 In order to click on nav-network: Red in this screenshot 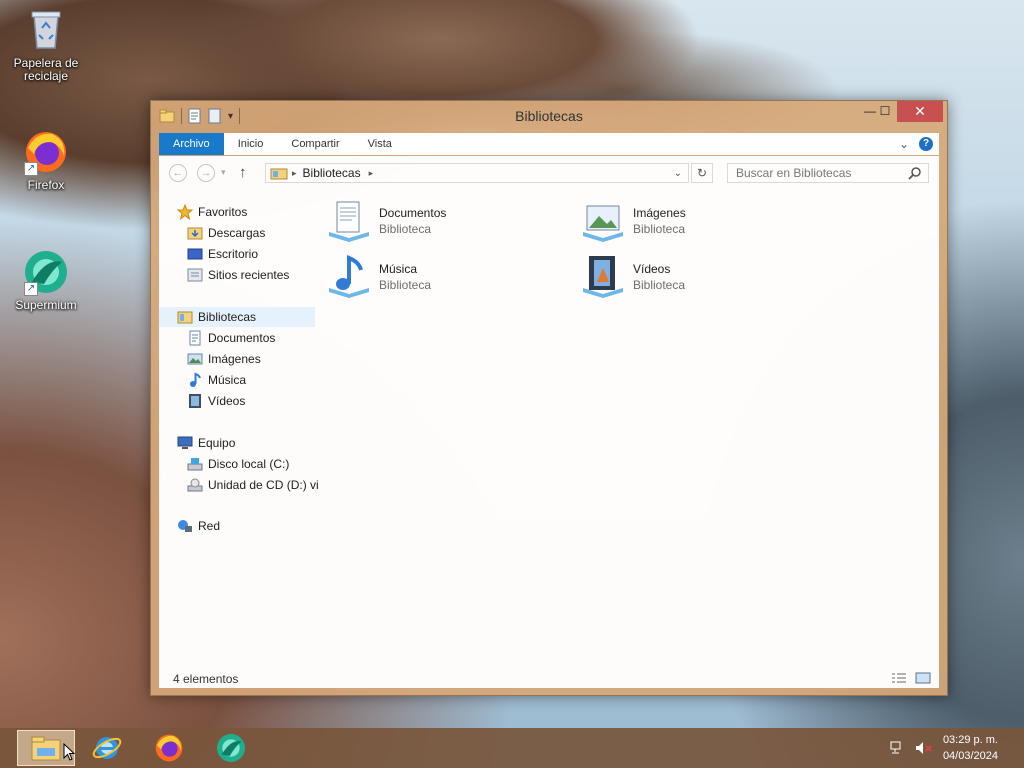, I will do `click(198, 526)`.